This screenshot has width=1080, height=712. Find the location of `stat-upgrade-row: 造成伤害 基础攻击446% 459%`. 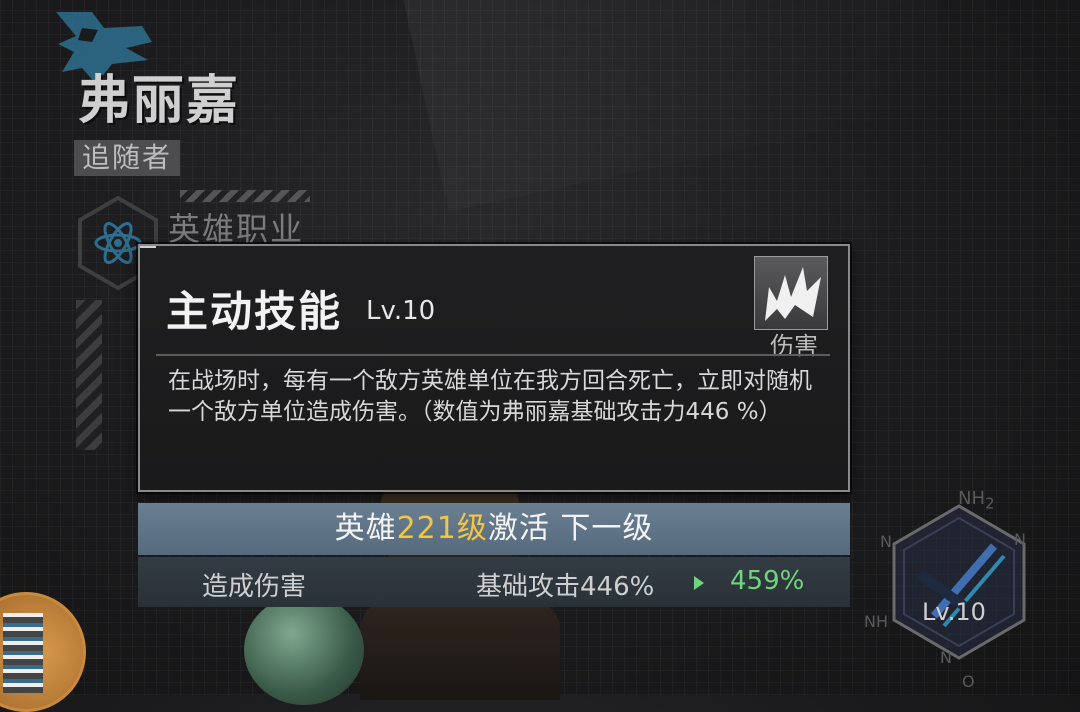

stat-upgrade-row: 造成伤害 基础攻击446% 459% is located at coordinates (494, 582).